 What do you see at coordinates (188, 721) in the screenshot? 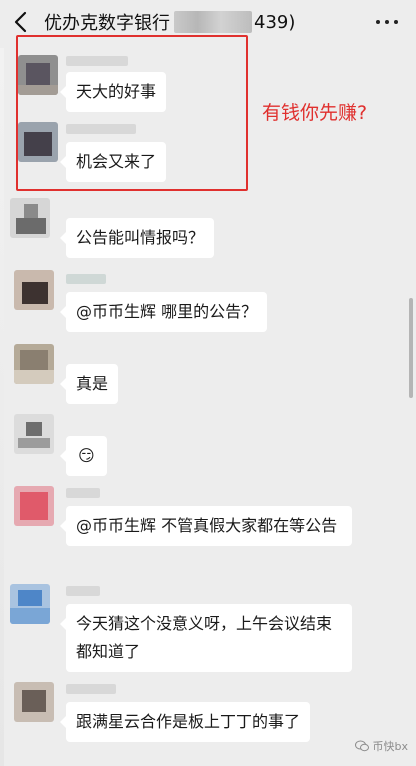
I see `message-text: 跟满星云合作是板上丁丁的事了` at bounding box center [188, 721].